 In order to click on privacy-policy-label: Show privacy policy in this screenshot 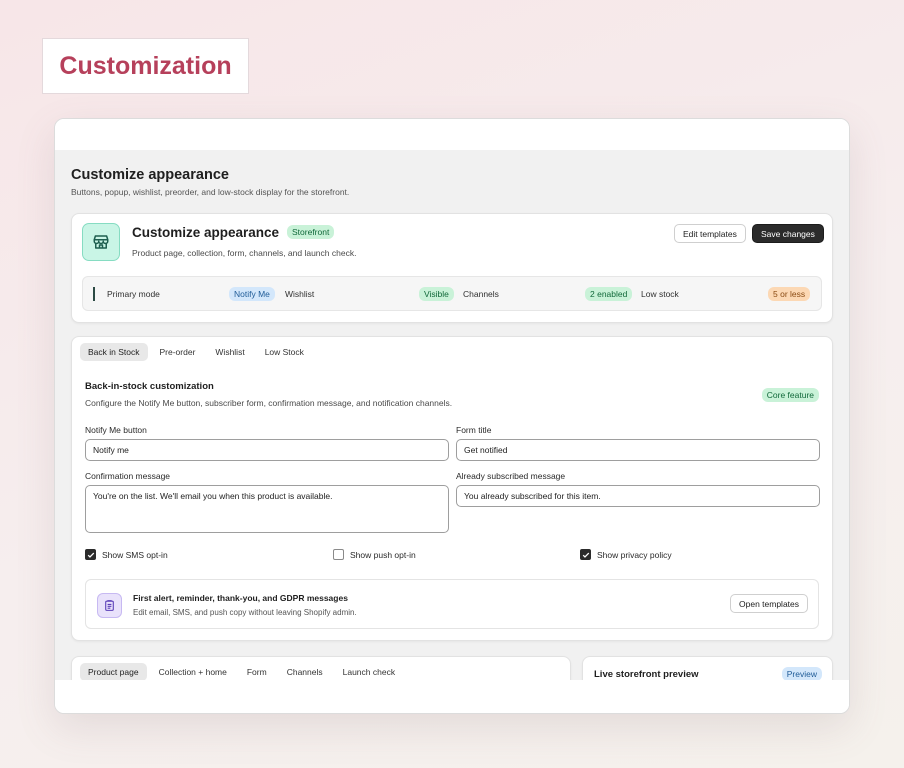, I will do `click(634, 554)`.